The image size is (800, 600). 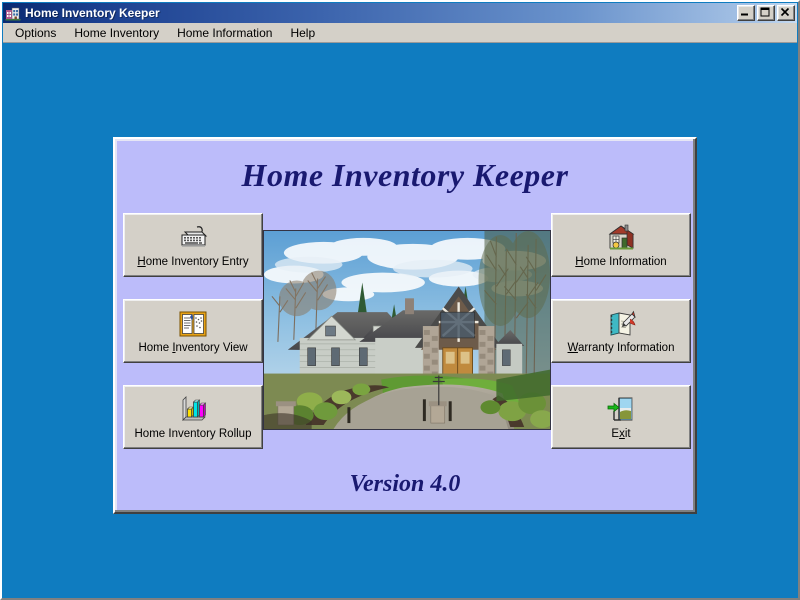 I want to click on house-icon, so click(x=13, y=13).